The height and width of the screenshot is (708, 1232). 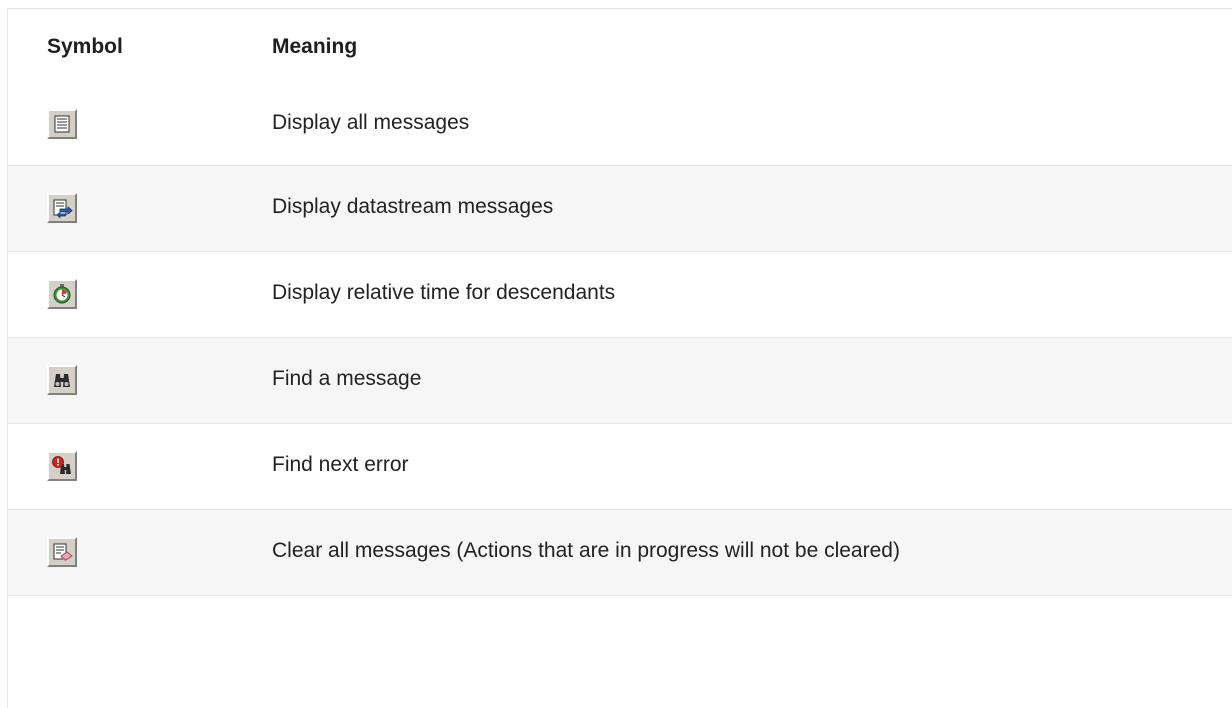 What do you see at coordinates (413, 206) in the screenshot?
I see `meaning-cell: Display datastream messages` at bounding box center [413, 206].